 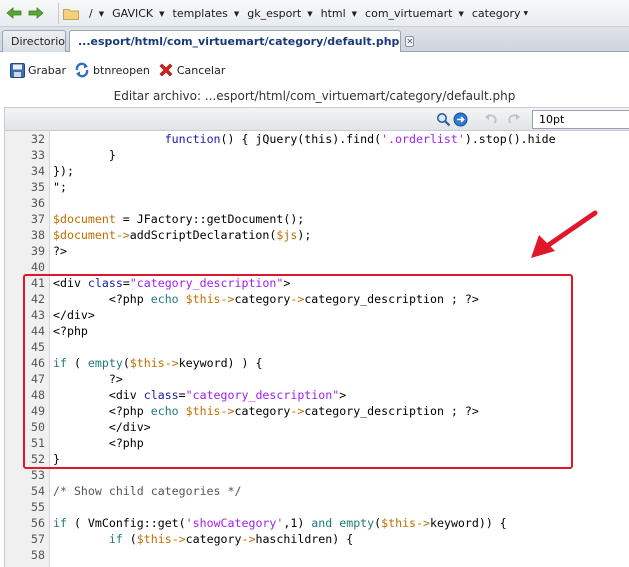 I want to click on code-text: /* Show child categories */, so click(x=147, y=491).